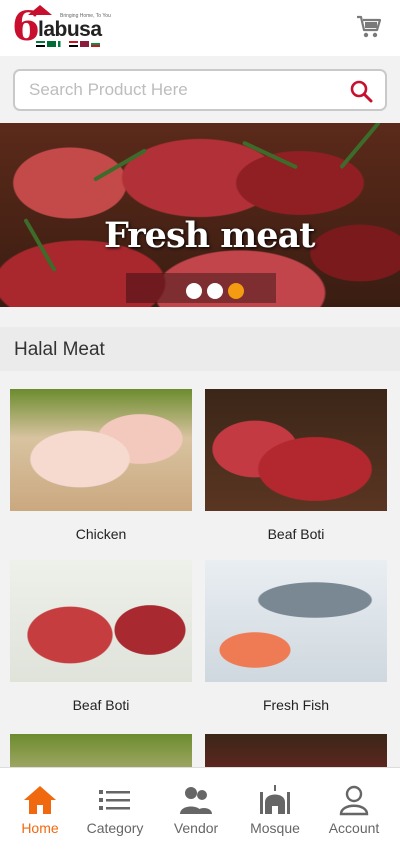 This screenshot has width=400, height=850. What do you see at coordinates (354, 828) in the screenshot?
I see `nav-label: Account` at bounding box center [354, 828].